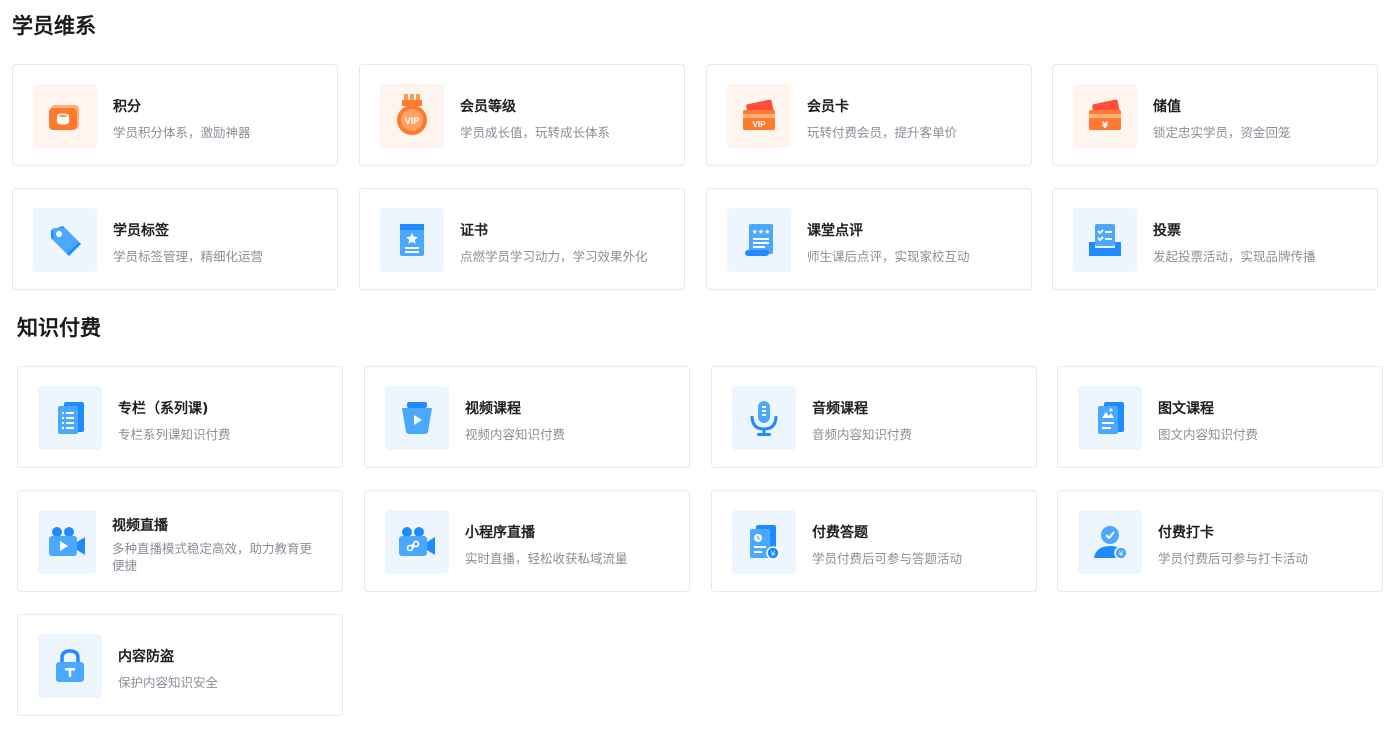 This screenshot has width=1396, height=740. Describe the element at coordinates (1215, 115) in the screenshot. I see `card-stored-value: ¥ 储值 锁定忠实学员，资金回笼` at that location.